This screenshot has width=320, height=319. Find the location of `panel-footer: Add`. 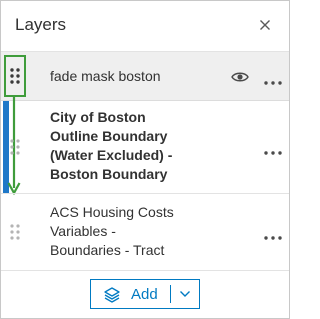

panel-footer: Add is located at coordinates (145, 294).